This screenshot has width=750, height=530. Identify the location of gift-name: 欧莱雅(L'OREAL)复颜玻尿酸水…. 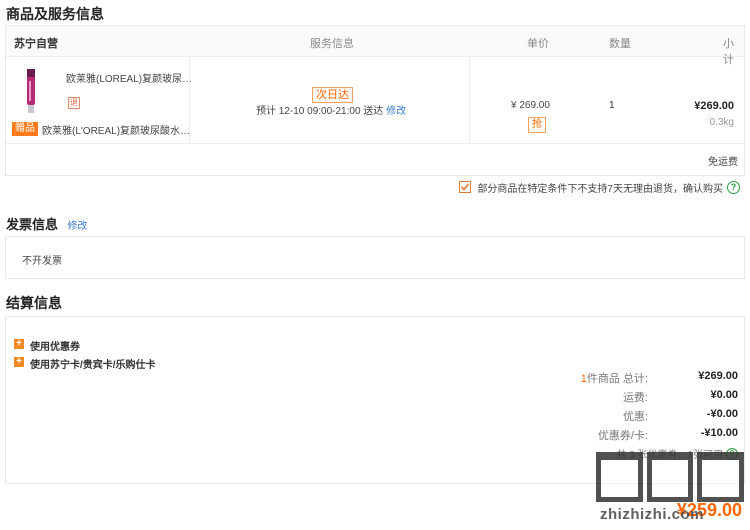
(116, 129).